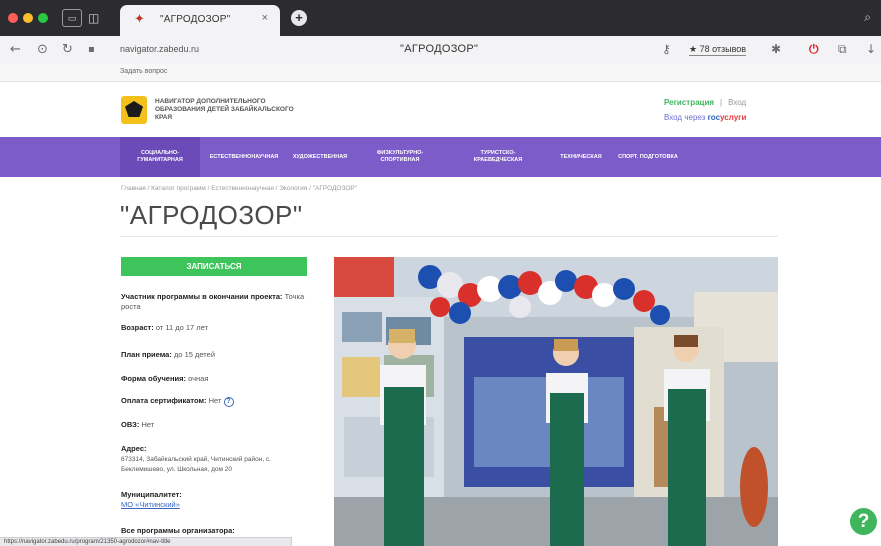 The height and width of the screenshot is (546, 881). What do you see at coordinates (216, 379) in the screenshot?
I see `info-form: Форма обучения: очная` at bounding box center [216, 379].